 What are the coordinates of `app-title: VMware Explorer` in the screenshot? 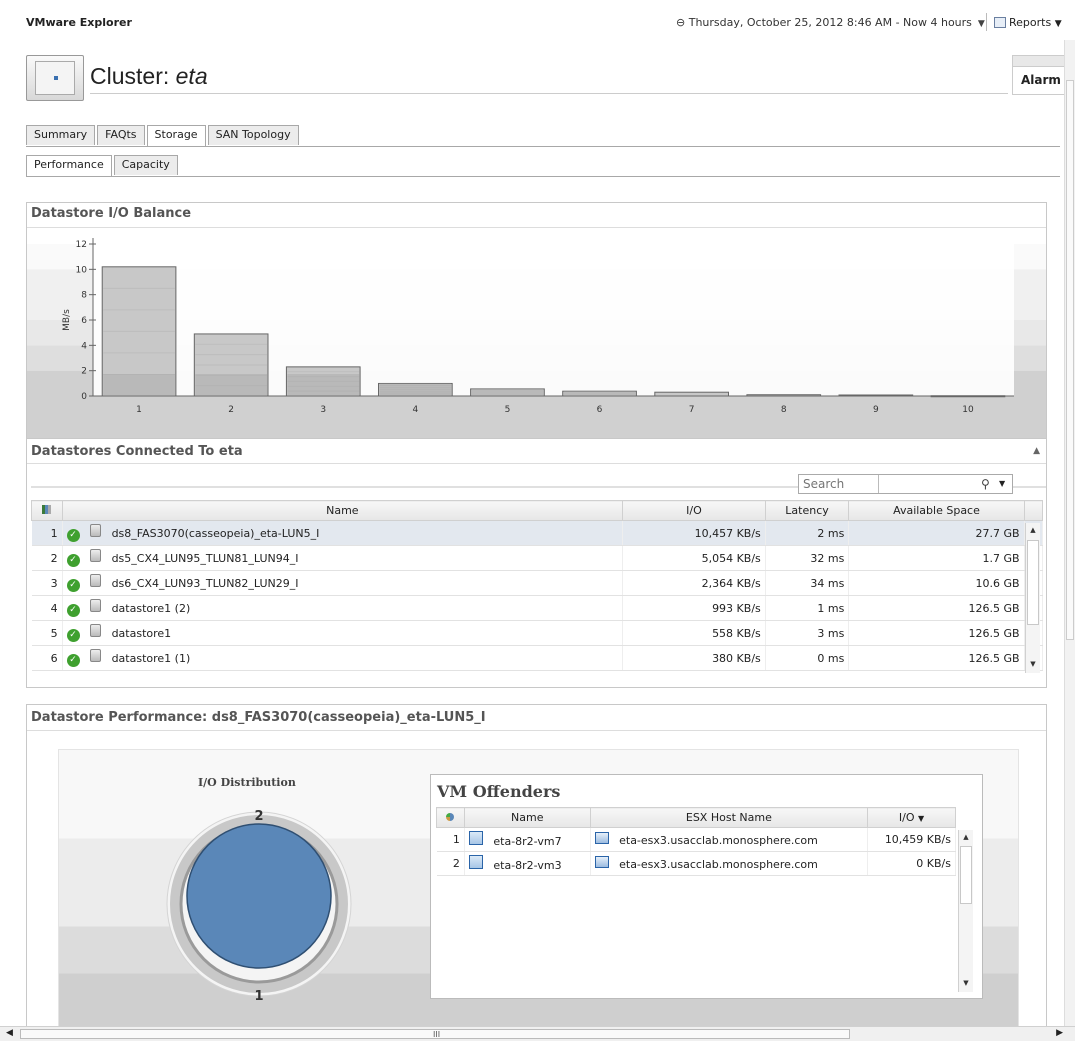 It's located at (79, 22).